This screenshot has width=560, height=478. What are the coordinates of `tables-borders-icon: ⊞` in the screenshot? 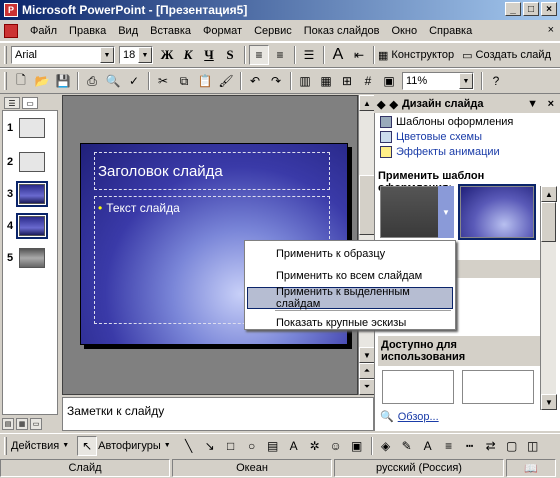 It's located at (347, 81).